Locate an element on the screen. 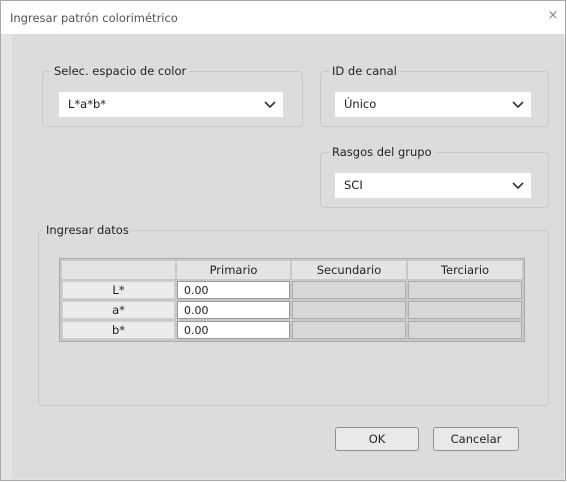 This screenshot has width=567, height=482. column-header: Terciario is located at coordinates (465, 270).